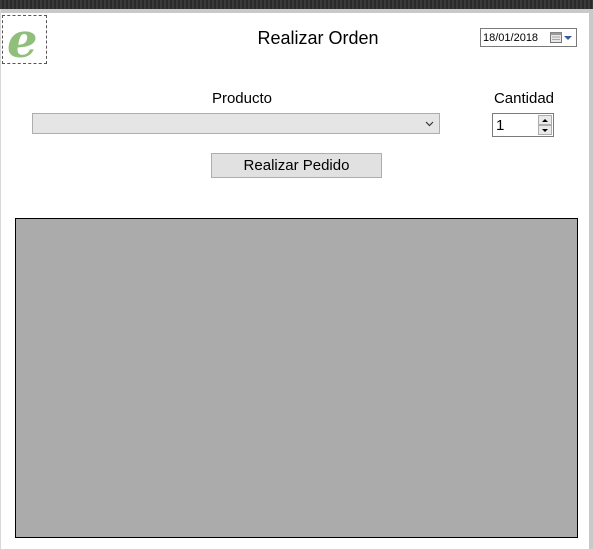  What do you see at coordinates (296, 165) in the screenshot?
I see `realizar-pedido-button: Realizar Pedido` at bounding box center [296, 165].